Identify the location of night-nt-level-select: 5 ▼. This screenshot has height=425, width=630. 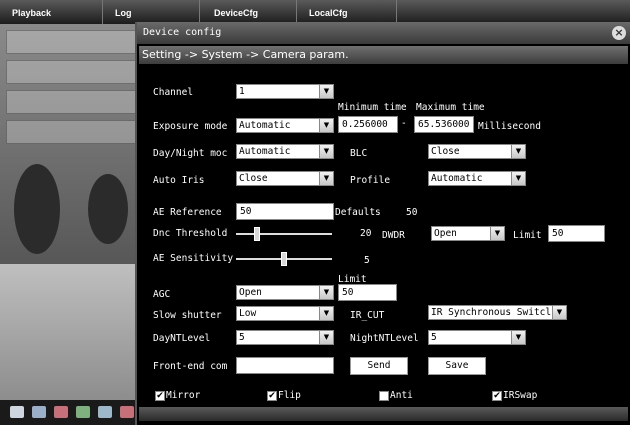
(477, 337).